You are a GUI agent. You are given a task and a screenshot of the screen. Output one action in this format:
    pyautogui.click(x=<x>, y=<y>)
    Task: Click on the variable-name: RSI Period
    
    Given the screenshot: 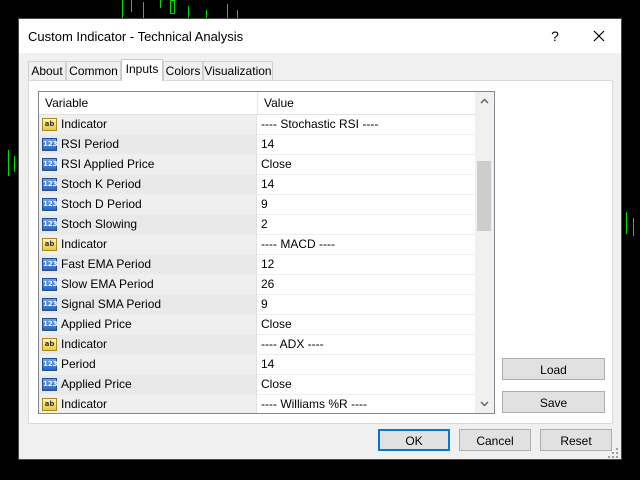 What is the action you would take?
    pyautogui.click(x=90, y=144)
    